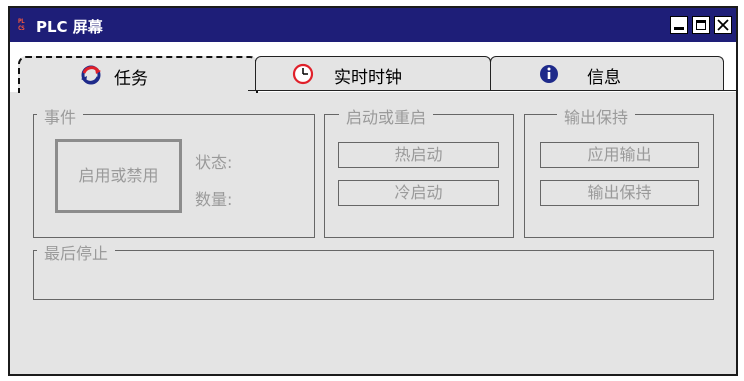  Describe the element at coordinates (303, 74) in the screenshot. I see `clock-icon` at that location.